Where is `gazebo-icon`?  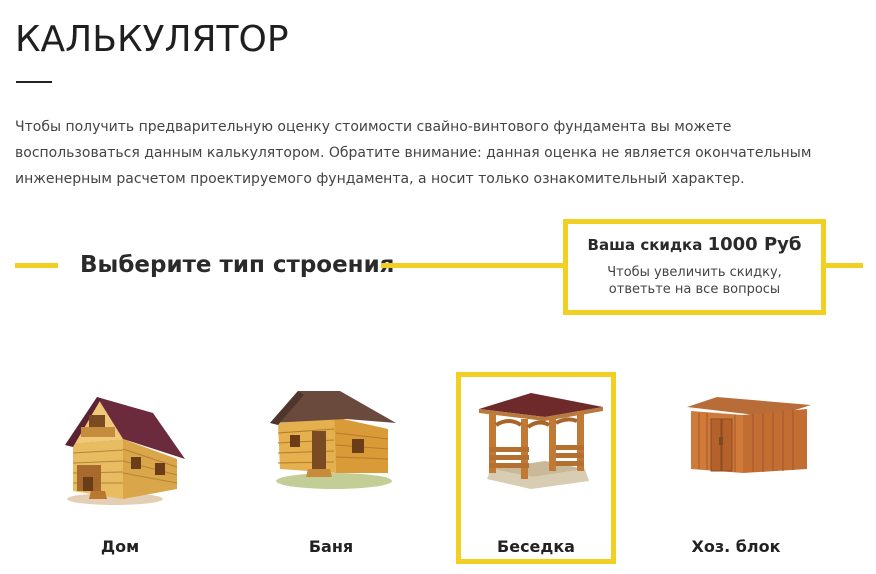
gazebo-icon is located at coordinates (541, 441).